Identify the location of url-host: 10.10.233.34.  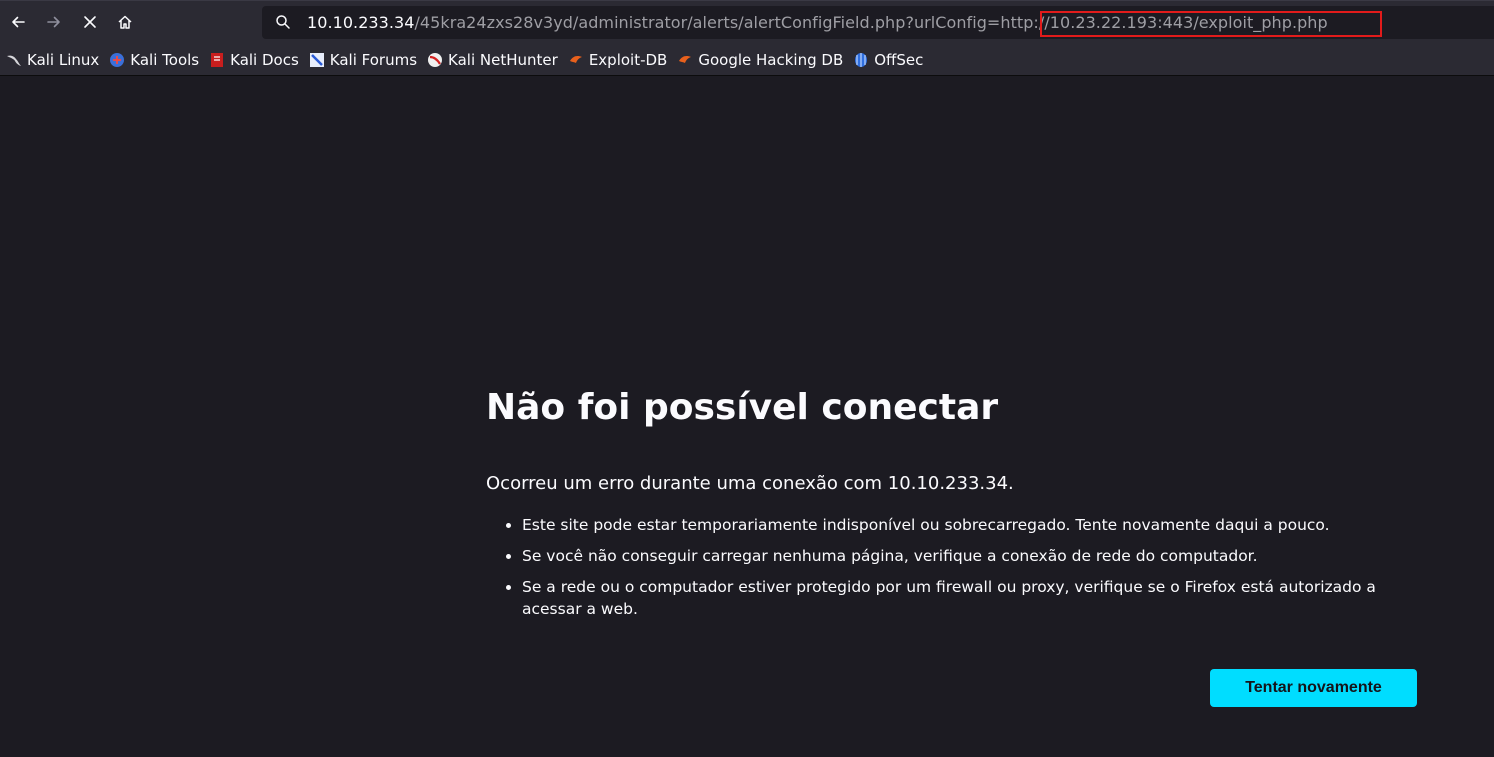
(361, 22).